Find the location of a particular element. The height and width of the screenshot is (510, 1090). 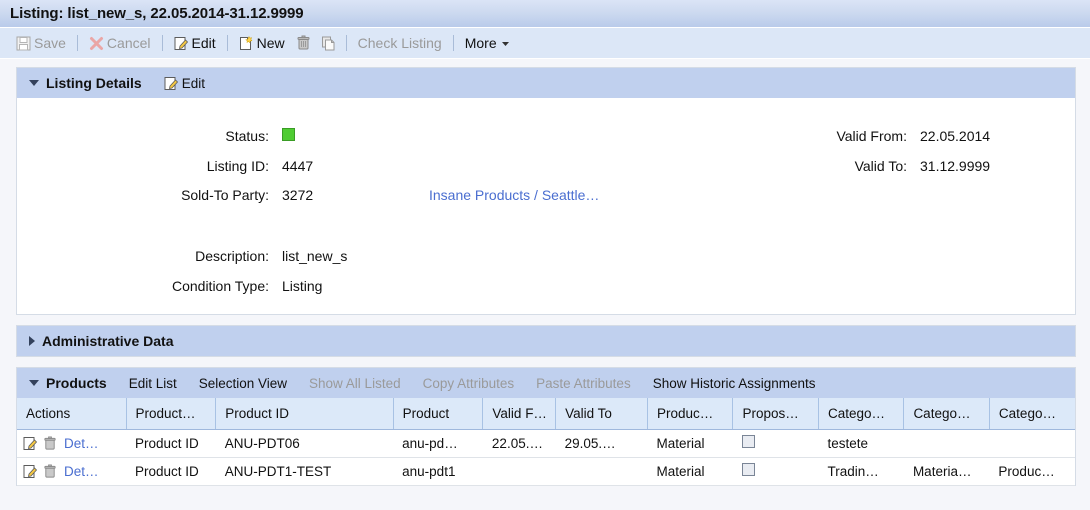

expand-caret-right-icon is located at coordinates (32, 341).